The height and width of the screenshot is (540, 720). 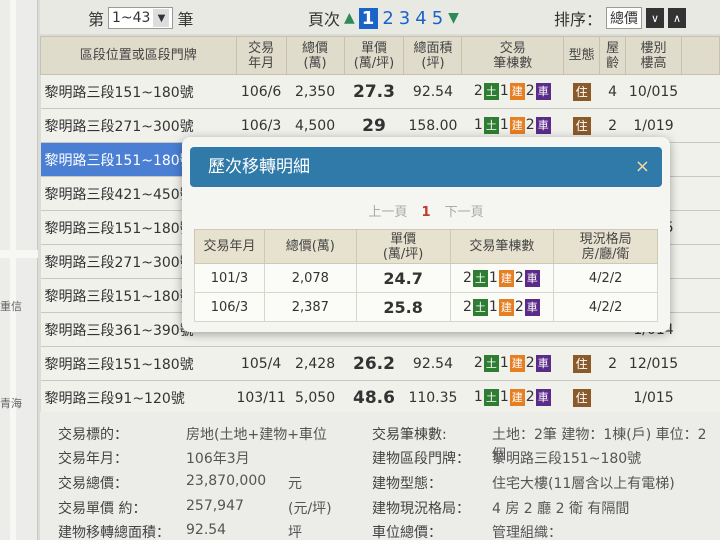 I want to click on history-col-count: 交易筆棟數, so click(x=502, y=246).